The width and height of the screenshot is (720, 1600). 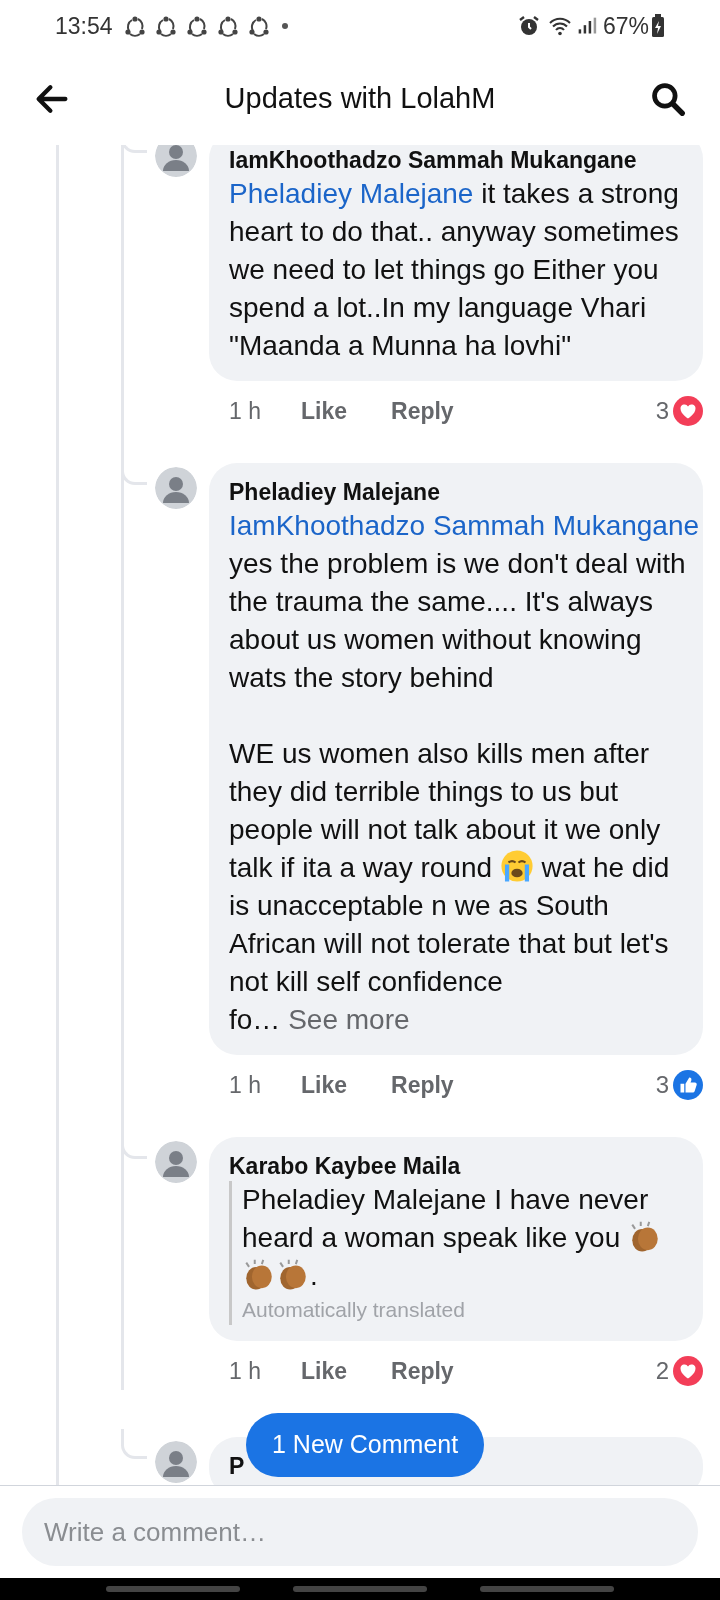 What do you see at coordinates (625, 26) in the screenshot?
I see `battery-percent: 67%` at bounding box center [625, 26].